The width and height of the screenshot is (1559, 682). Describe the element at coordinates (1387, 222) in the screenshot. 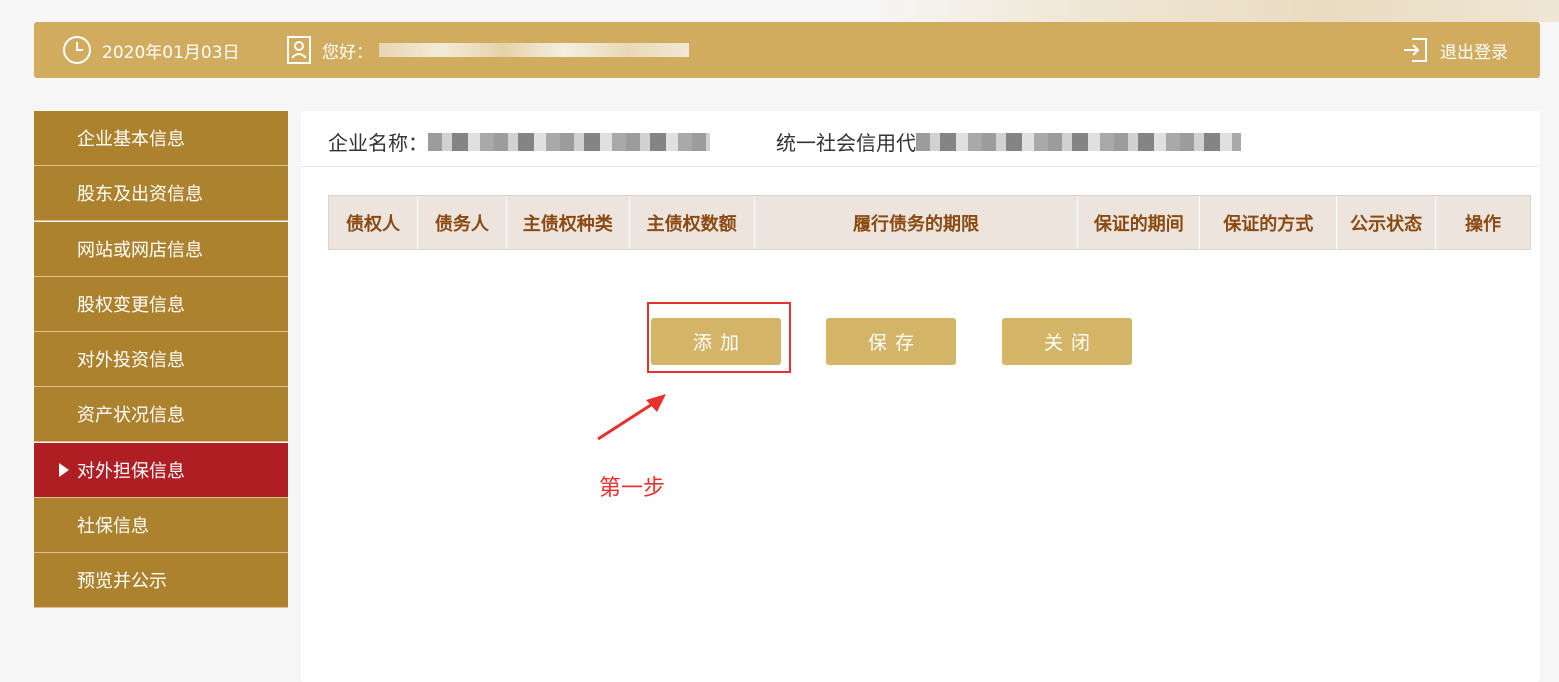

I see `table-header-cell: 公示状态` at that location.